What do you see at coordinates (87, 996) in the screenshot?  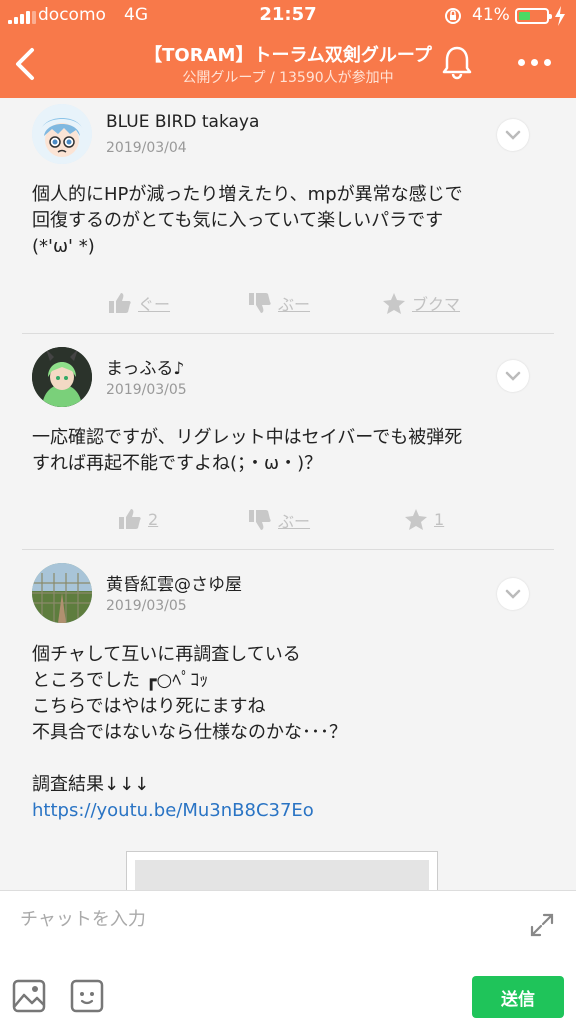 I see `sticker-icon` at bounding box center [87, 996].